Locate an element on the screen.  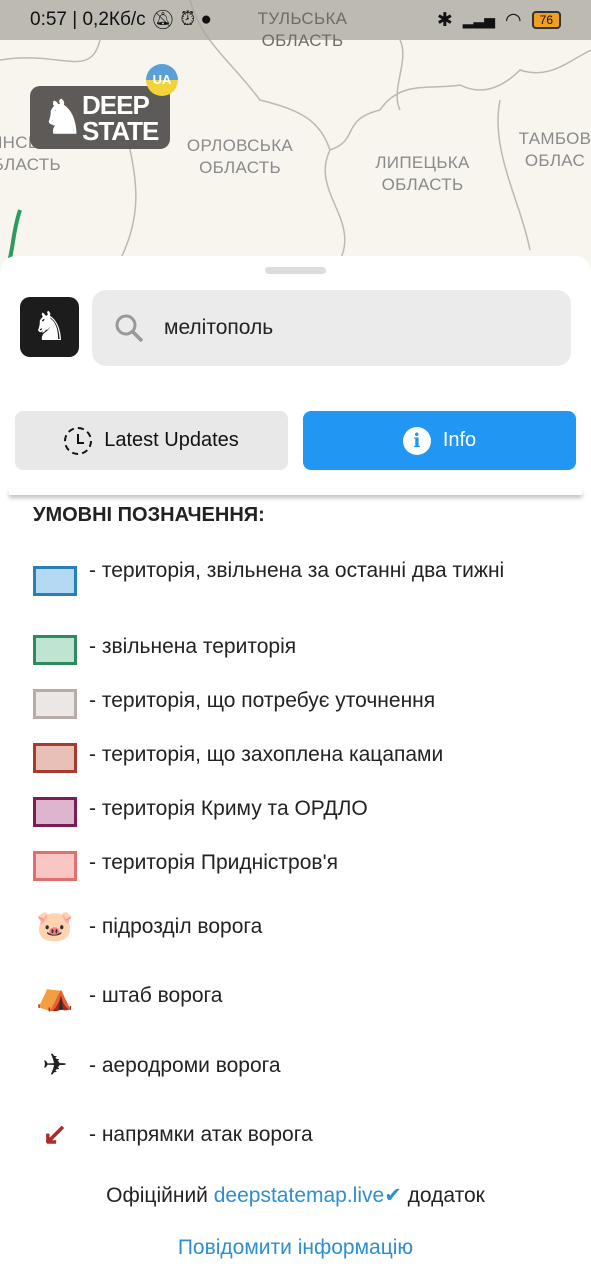
attack-direction-icon: ↙ is located at coordinates (55, 1134).